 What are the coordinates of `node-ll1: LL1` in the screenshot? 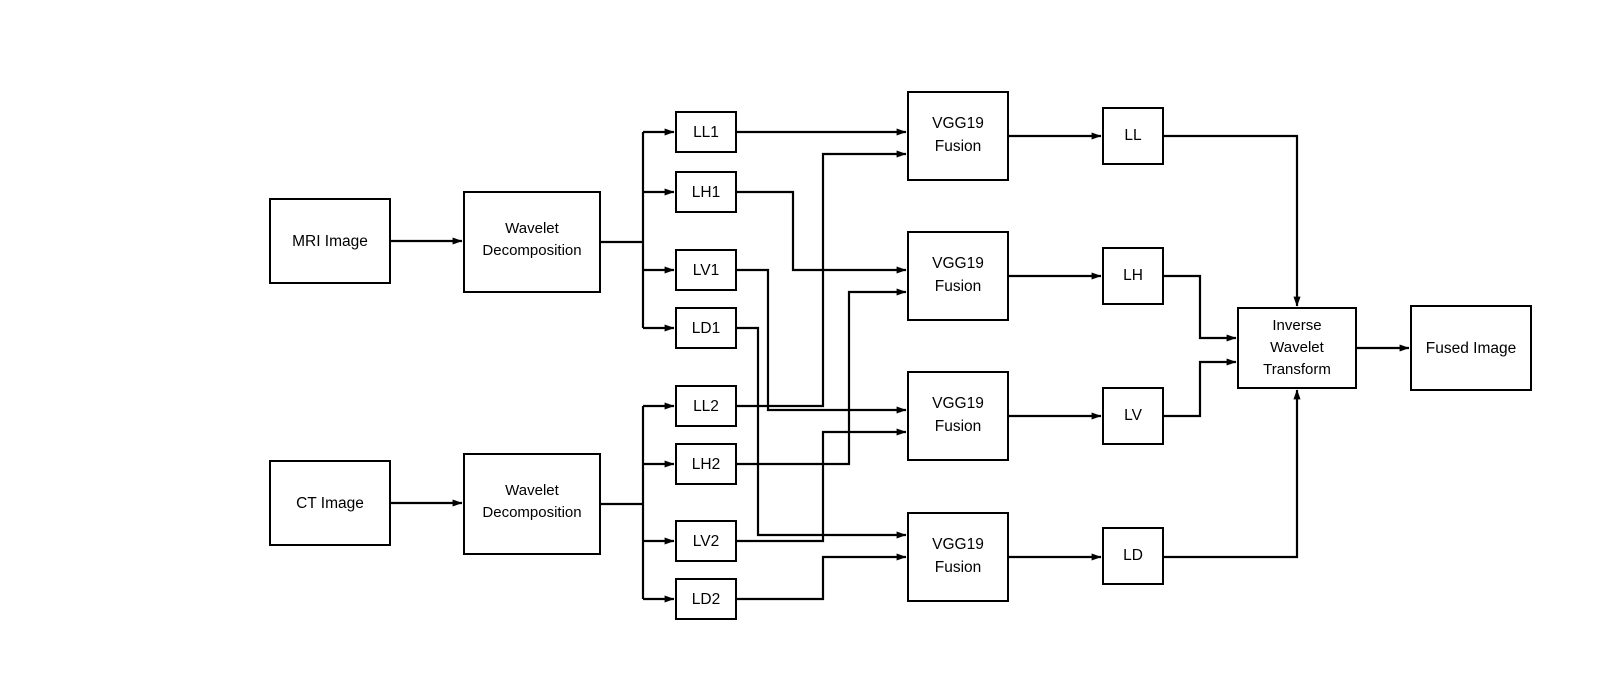 It's located at (706, 132).